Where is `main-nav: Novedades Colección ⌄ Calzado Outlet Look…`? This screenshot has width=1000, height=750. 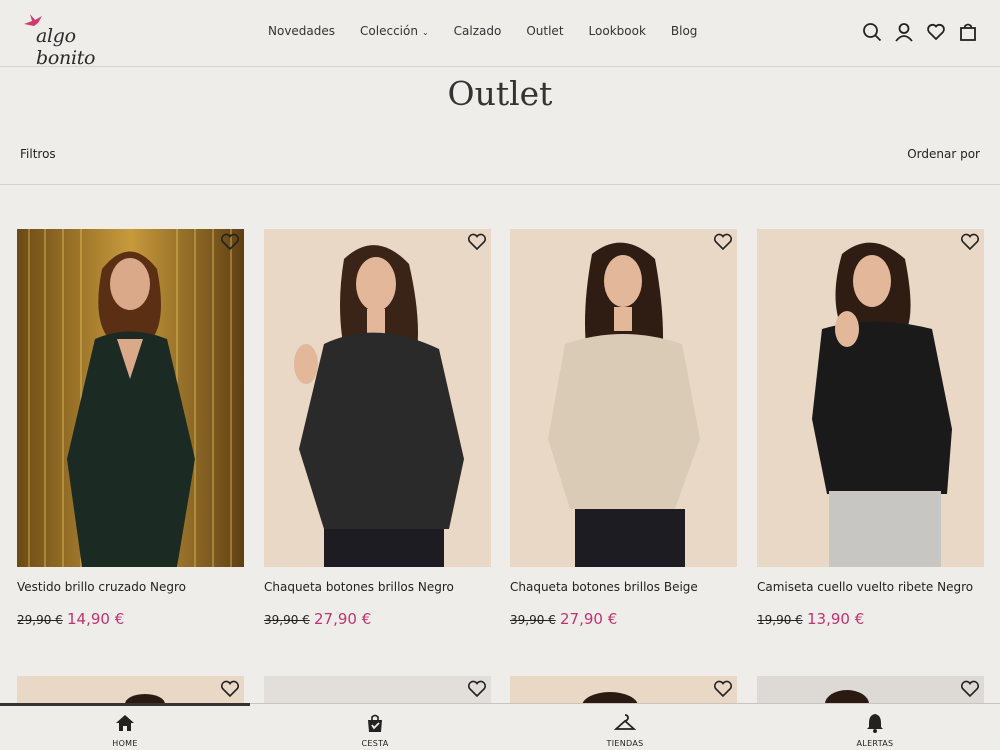
main-nav: Novedades Colección ⌄ Calzado Outlet Look… is located at coordinates (495, 31).